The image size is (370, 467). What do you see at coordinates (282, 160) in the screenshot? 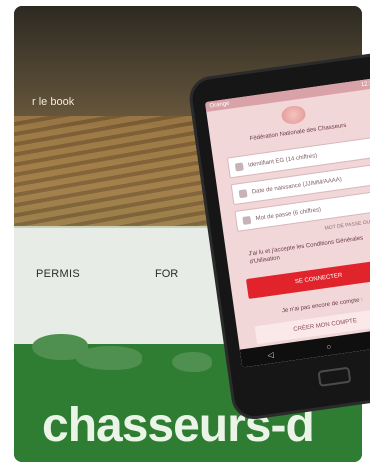
I see `identifier-placeholder: Identifiant EG (14 chiffres)` at bounding box center [282, 160].